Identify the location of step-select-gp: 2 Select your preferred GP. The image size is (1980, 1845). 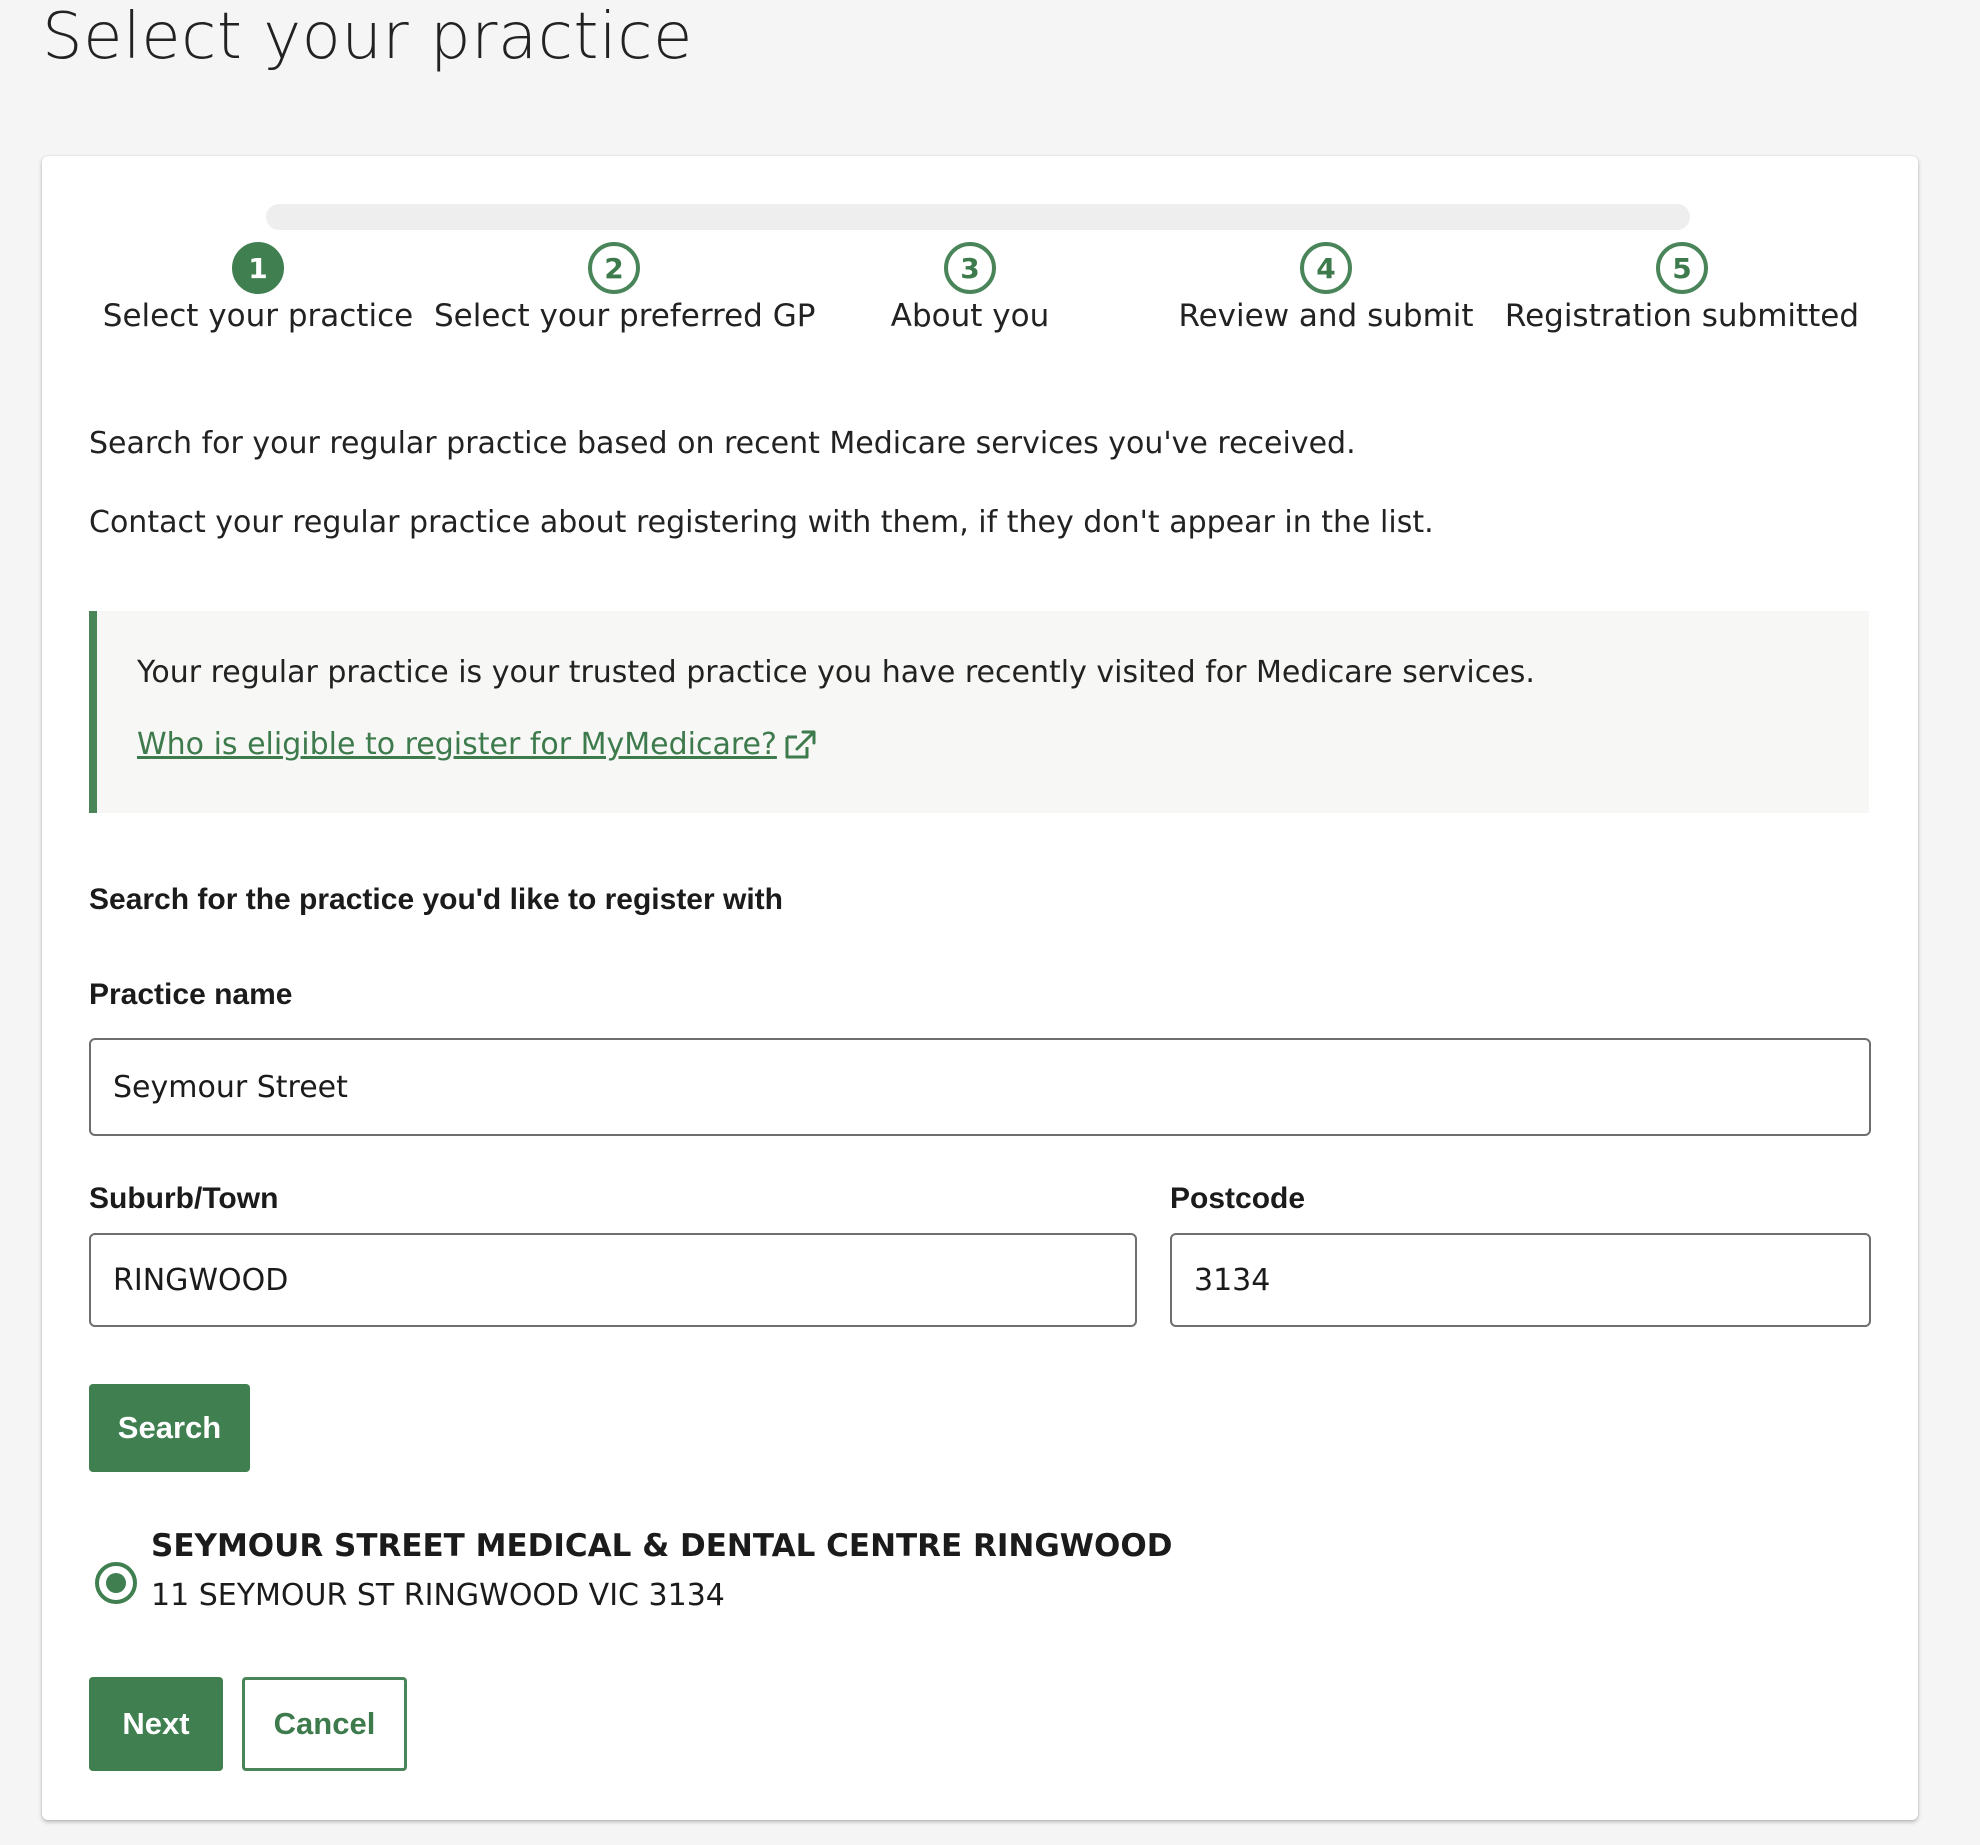
(625, 288).